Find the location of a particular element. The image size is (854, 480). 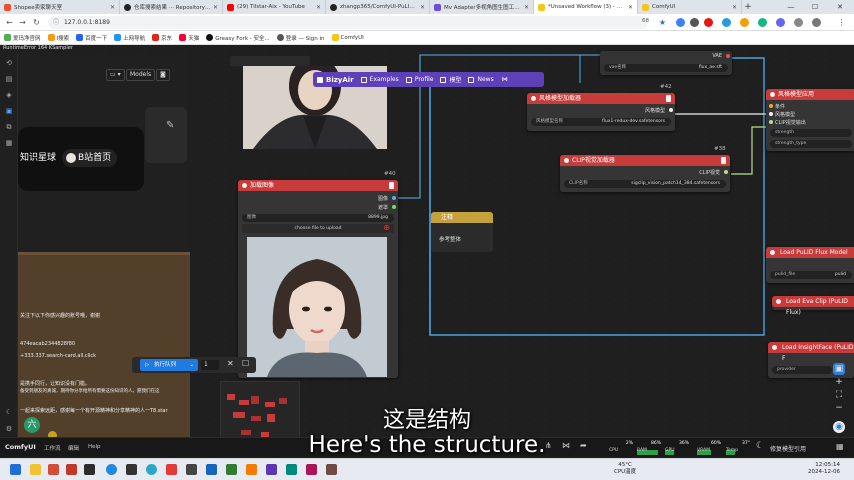

browser-tab: zhangp365/ComfyUI-PuLID-Flu ✕ is located at coordinates (378, 7).